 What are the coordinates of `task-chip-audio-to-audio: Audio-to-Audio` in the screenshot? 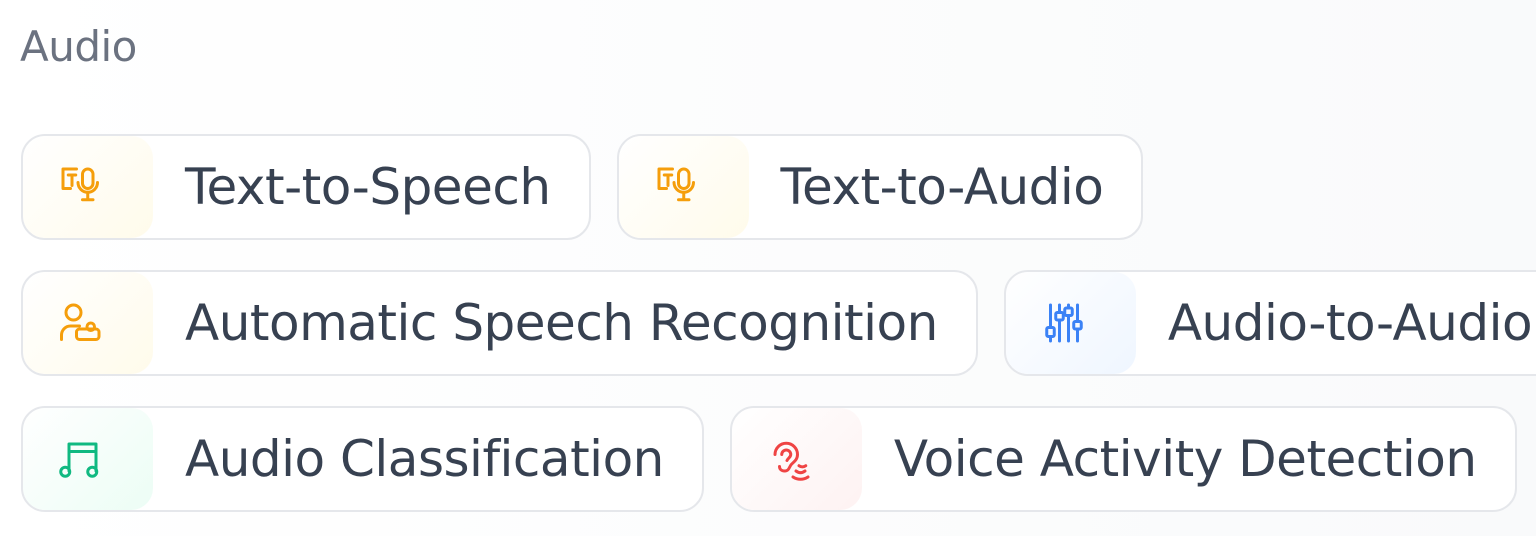 It's located at (1269, 323).